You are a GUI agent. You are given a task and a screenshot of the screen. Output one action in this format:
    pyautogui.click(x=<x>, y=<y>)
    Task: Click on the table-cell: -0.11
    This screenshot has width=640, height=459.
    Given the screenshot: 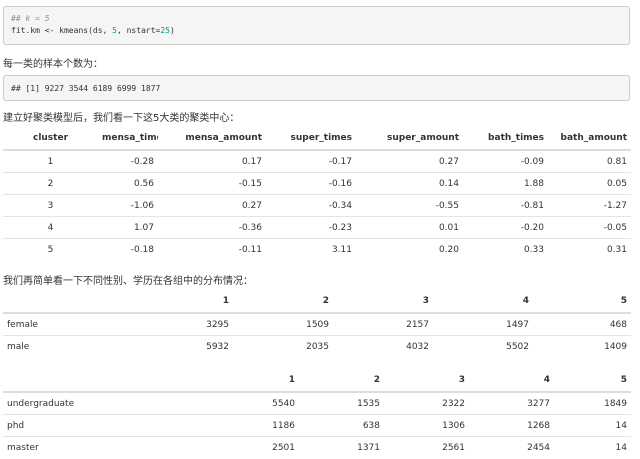 What is the action you would take?
    pyautogui.click(x=212, y=249)
    